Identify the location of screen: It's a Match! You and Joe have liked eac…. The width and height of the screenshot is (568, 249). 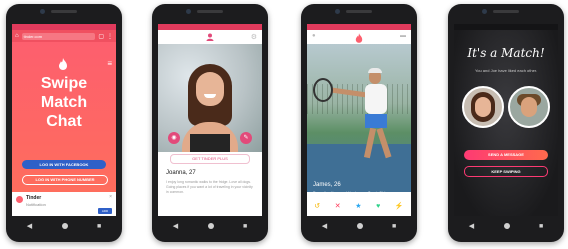
(506, 120).